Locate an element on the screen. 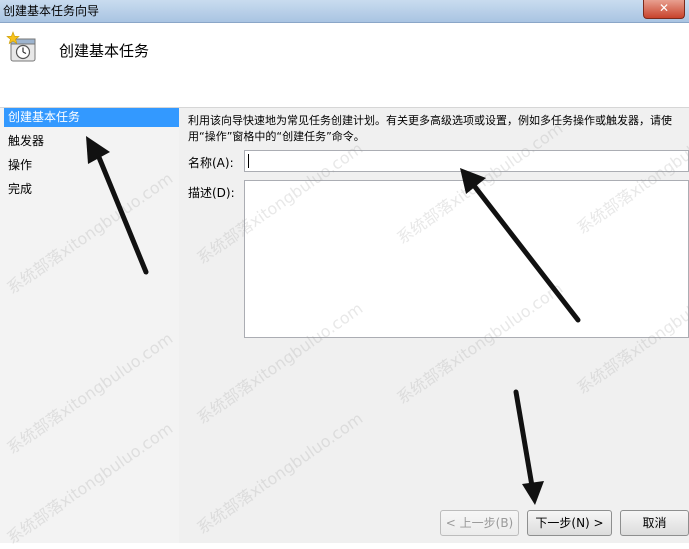  header-title: 创建基本任务 is located at coordinates (104, 51).